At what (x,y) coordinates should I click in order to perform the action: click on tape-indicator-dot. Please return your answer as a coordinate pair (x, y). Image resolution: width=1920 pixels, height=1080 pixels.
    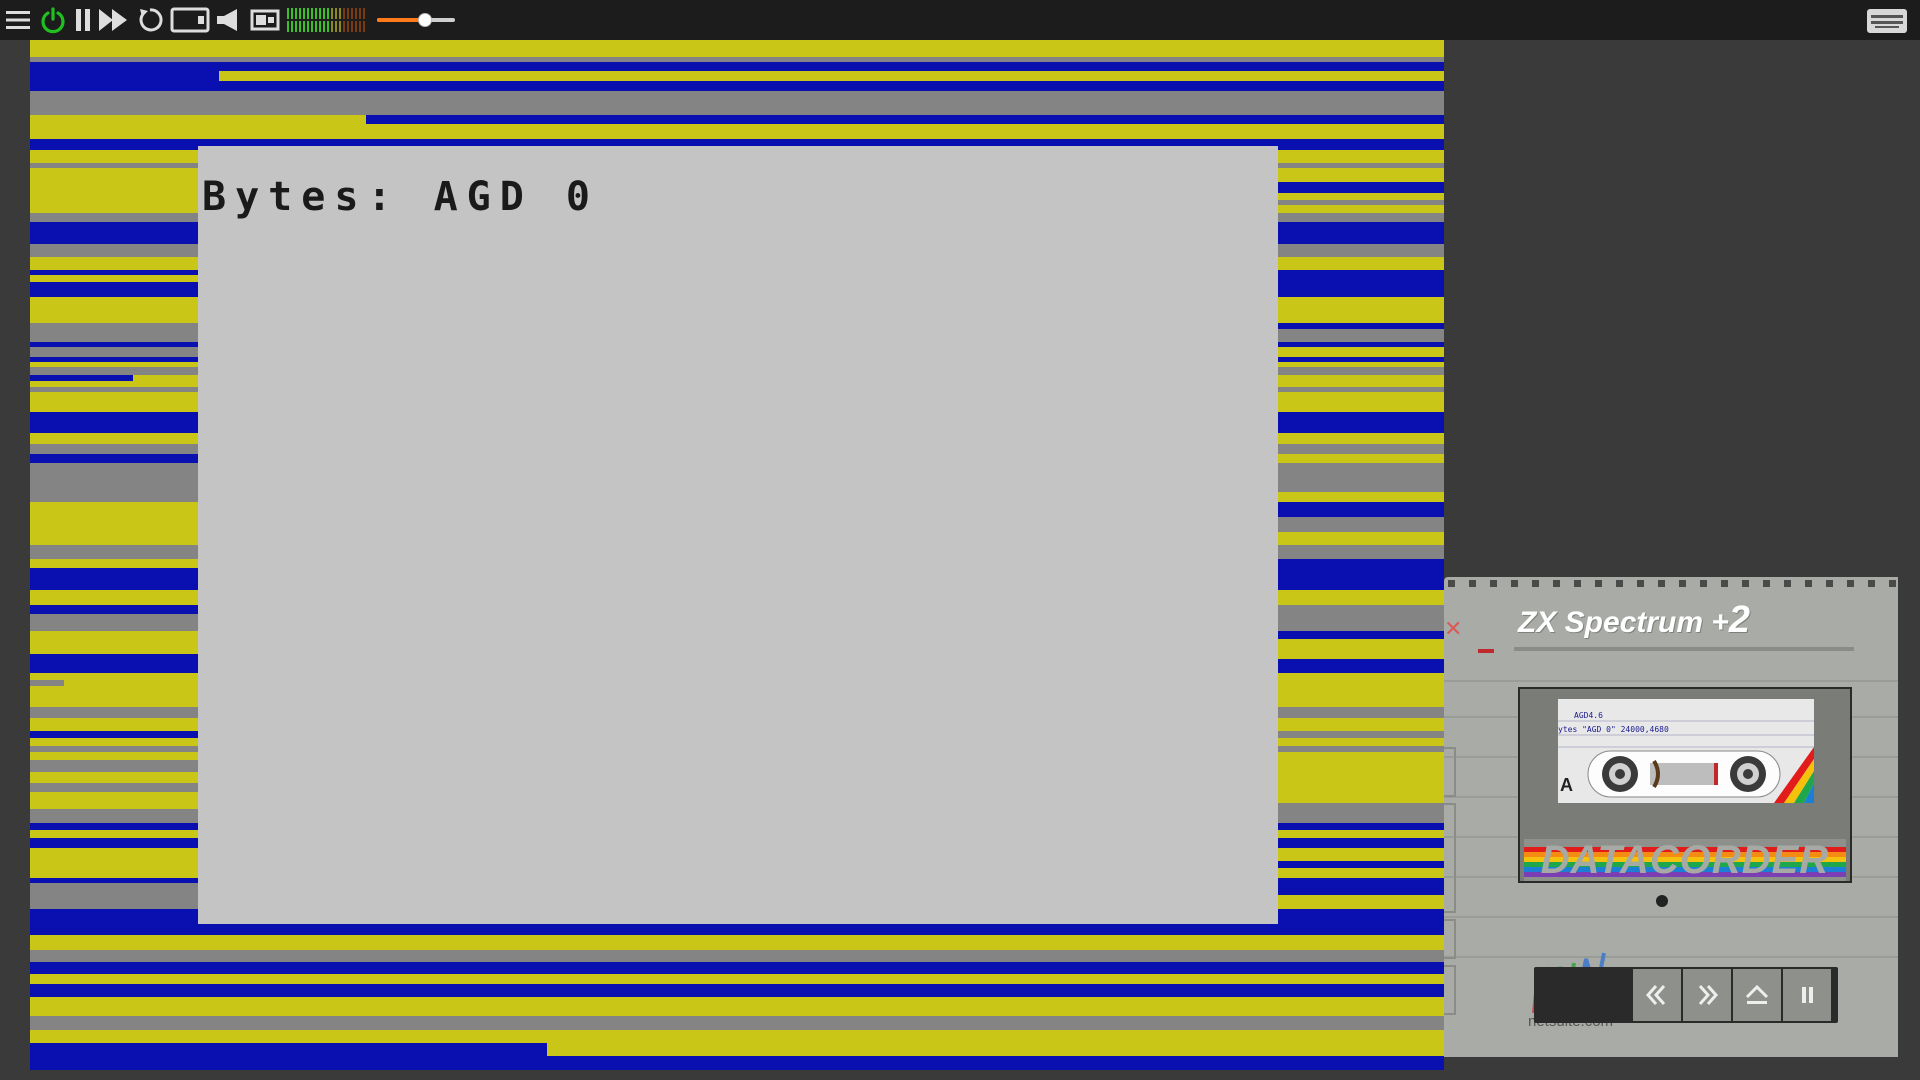
    Looking at the image, I should click on (1662, 901).